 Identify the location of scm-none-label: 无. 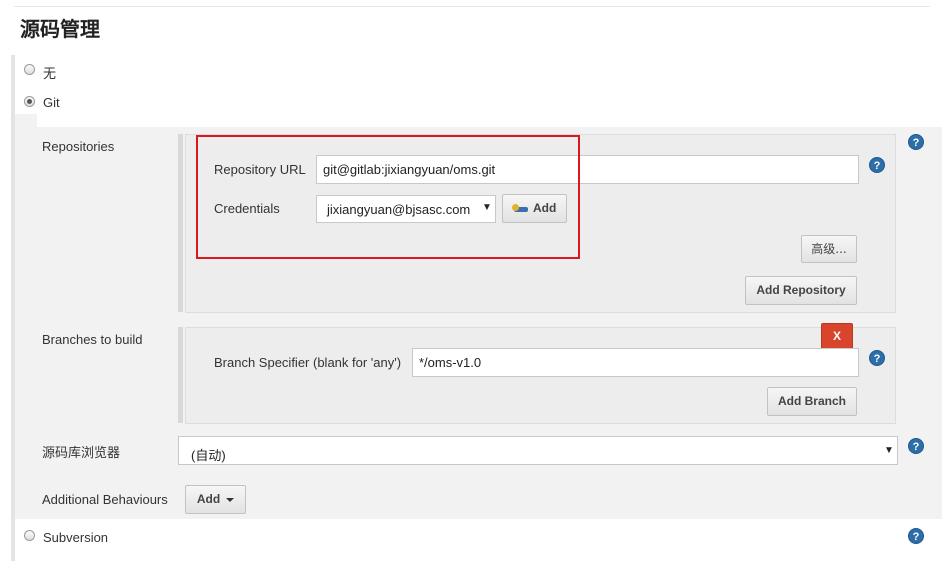
(50, 73).